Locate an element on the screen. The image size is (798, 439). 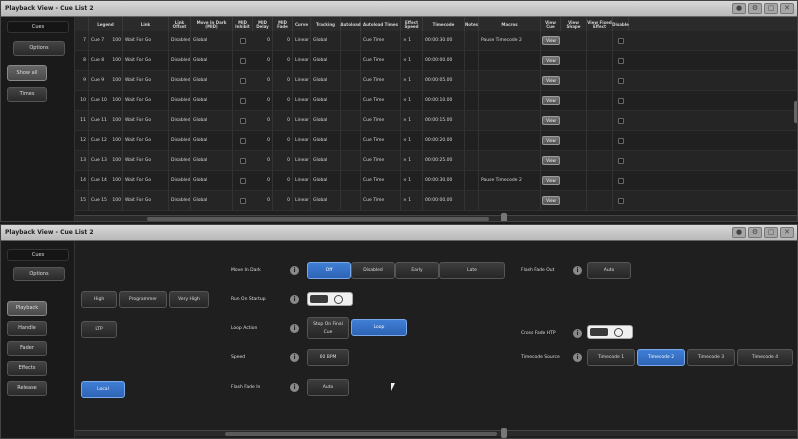
cue-timecode: 00:00:00.00 is located at coordinates (444, 61).